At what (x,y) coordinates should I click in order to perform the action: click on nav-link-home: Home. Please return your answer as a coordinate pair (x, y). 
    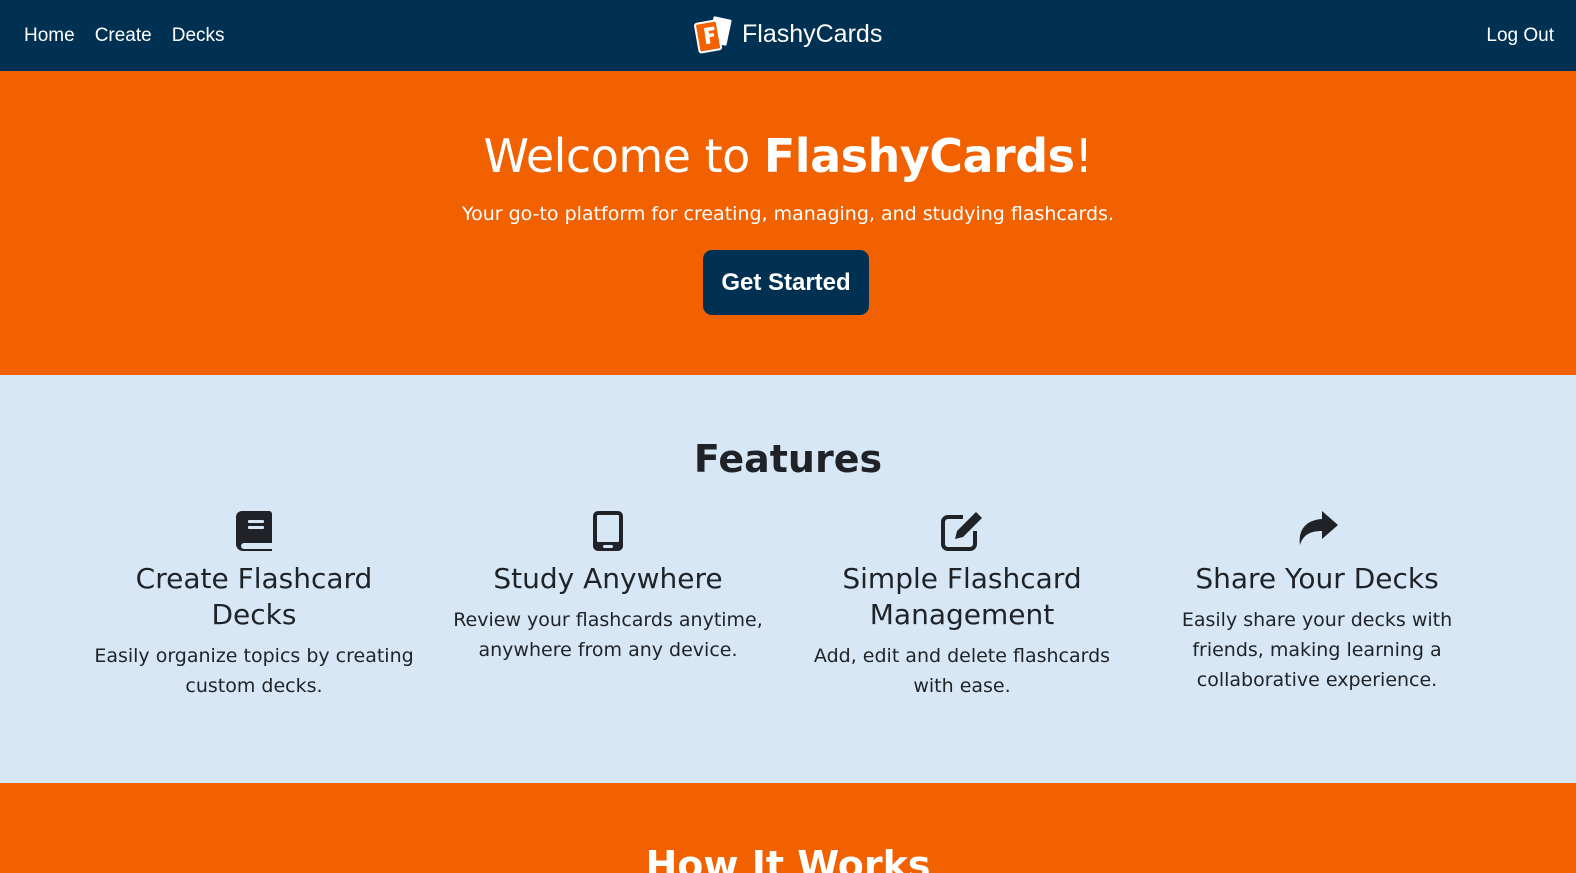
    Looking at the image, I should click on (49, 36).